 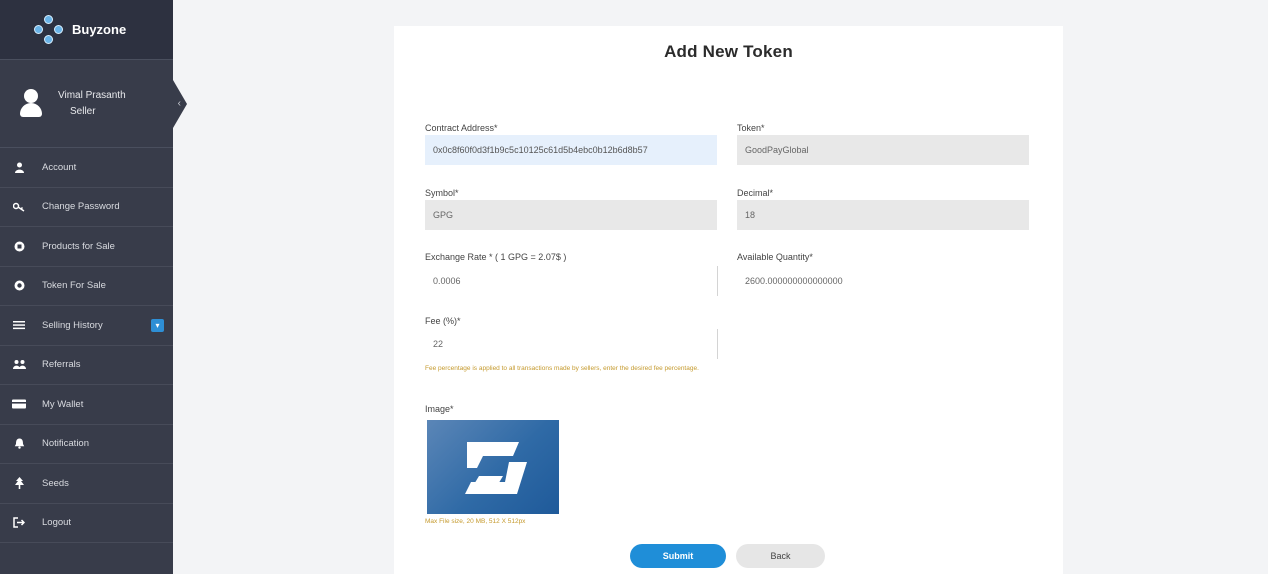 I want to click on token-input: GoodPayGlobal, so click(x=883, y=150).